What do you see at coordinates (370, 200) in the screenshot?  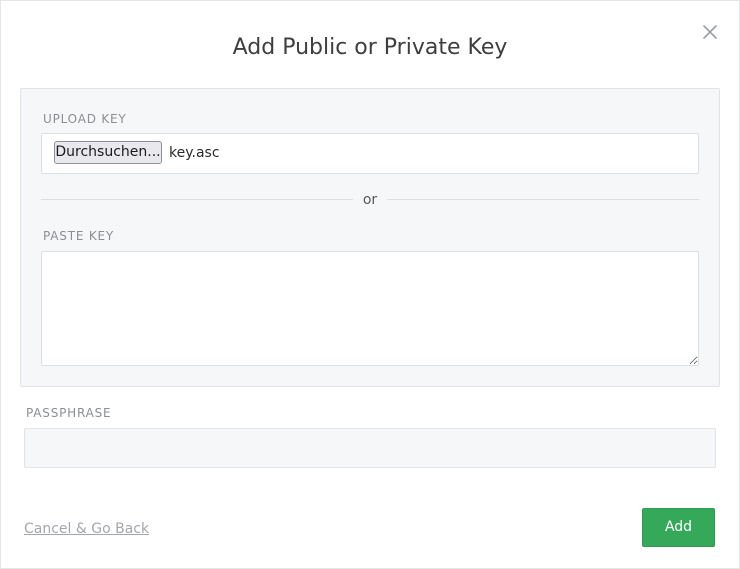 I see `divider-or-text: or` at bounding box center [370, 200].